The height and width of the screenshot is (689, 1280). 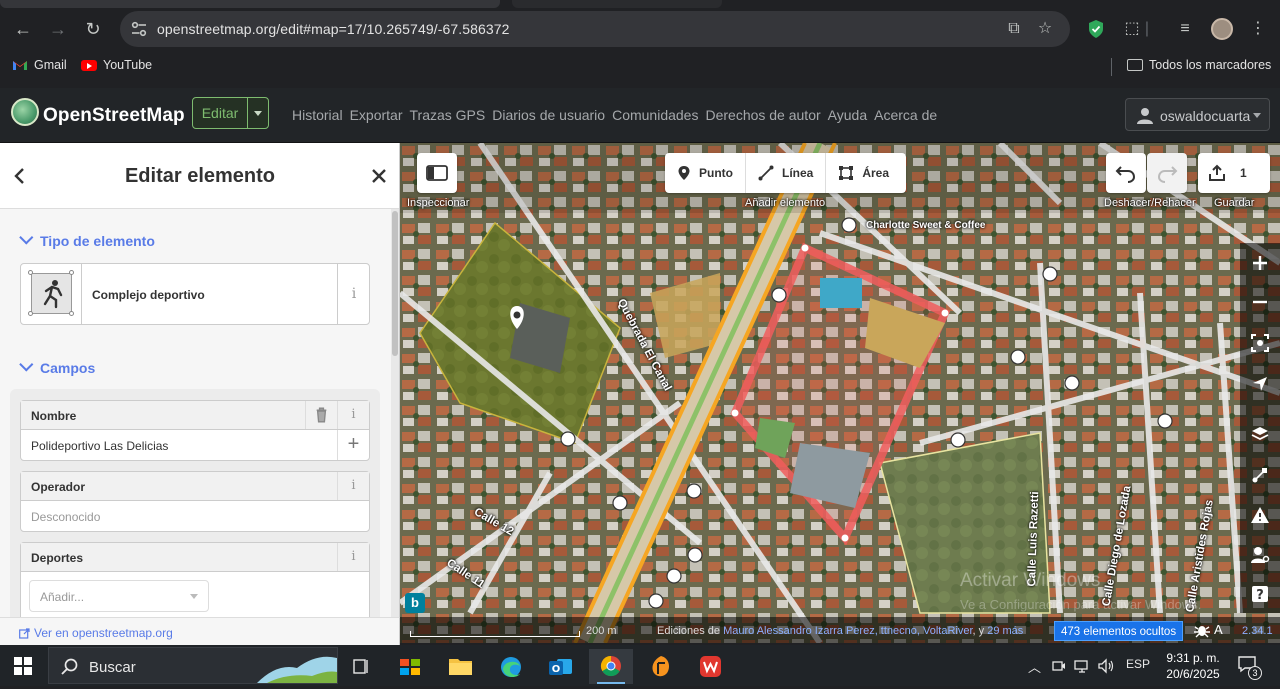 I want to click on nav-link-user-diaries: Diarios de usuario, so click(x=548, y=115).